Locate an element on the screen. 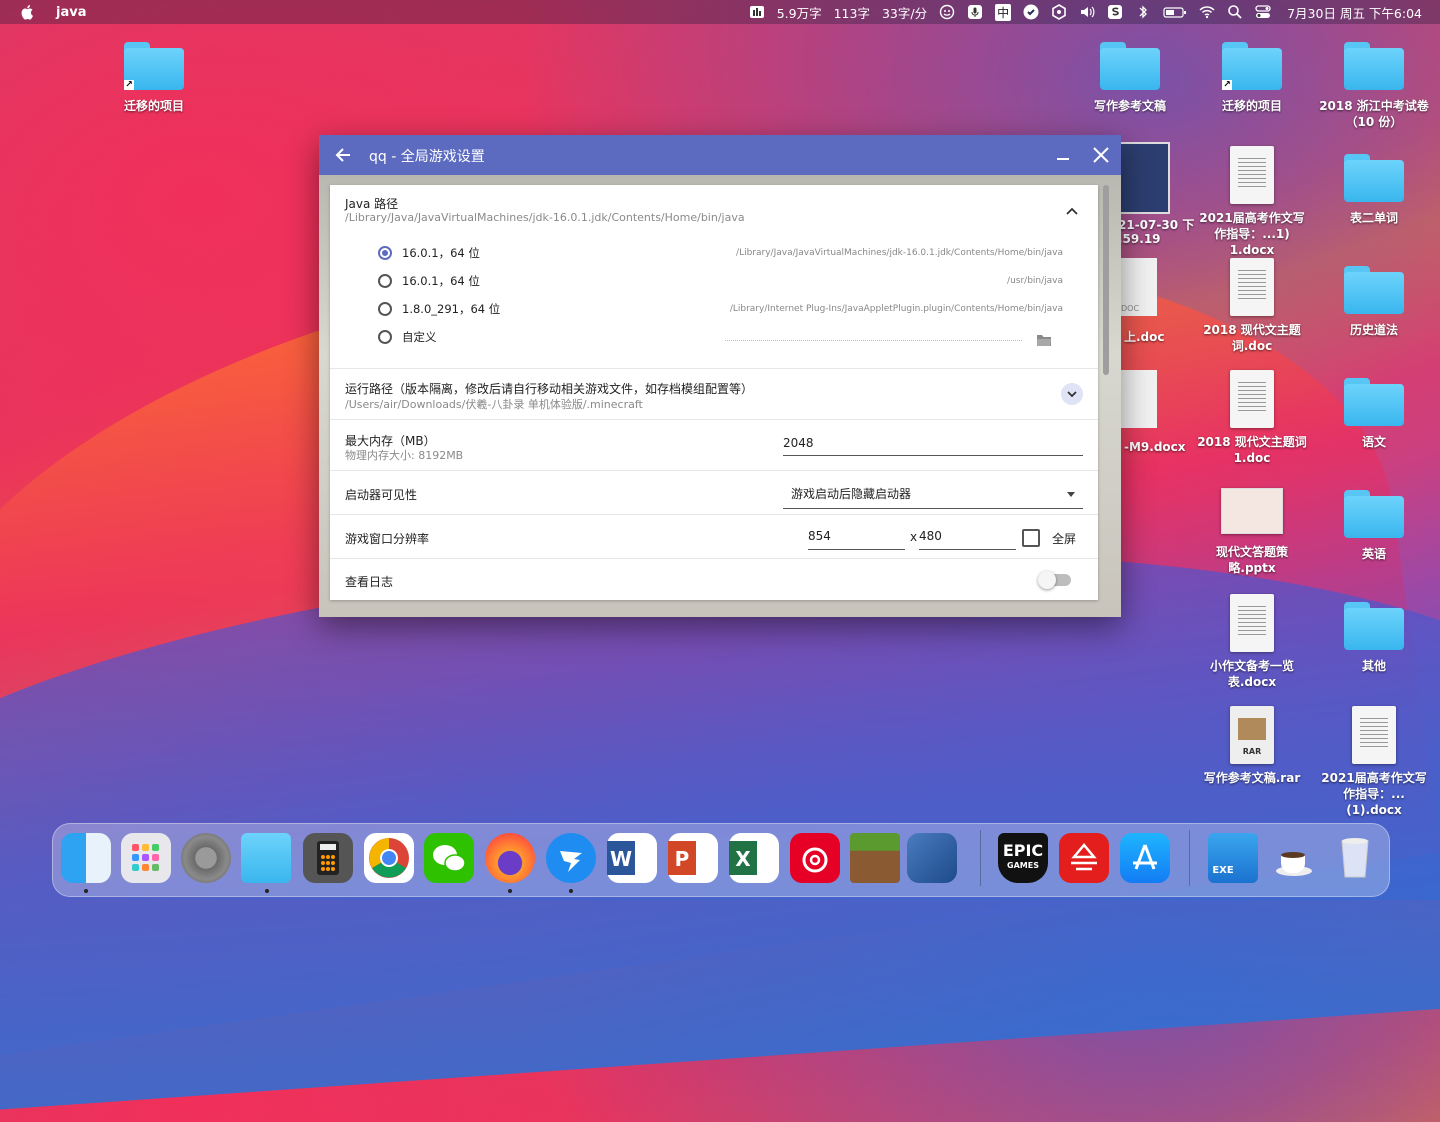  coffee-cup-icon is located at coordinates (1294, 858).